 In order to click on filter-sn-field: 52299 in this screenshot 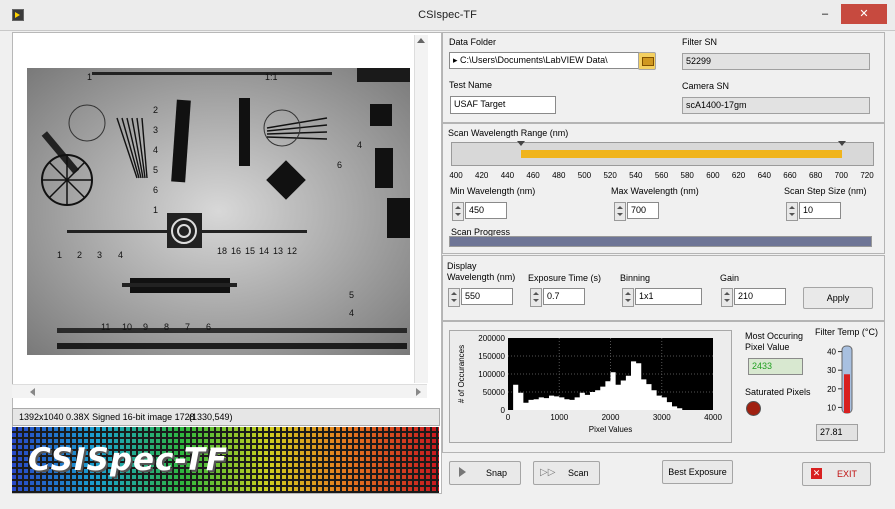, I will do `click(776, 61)`.